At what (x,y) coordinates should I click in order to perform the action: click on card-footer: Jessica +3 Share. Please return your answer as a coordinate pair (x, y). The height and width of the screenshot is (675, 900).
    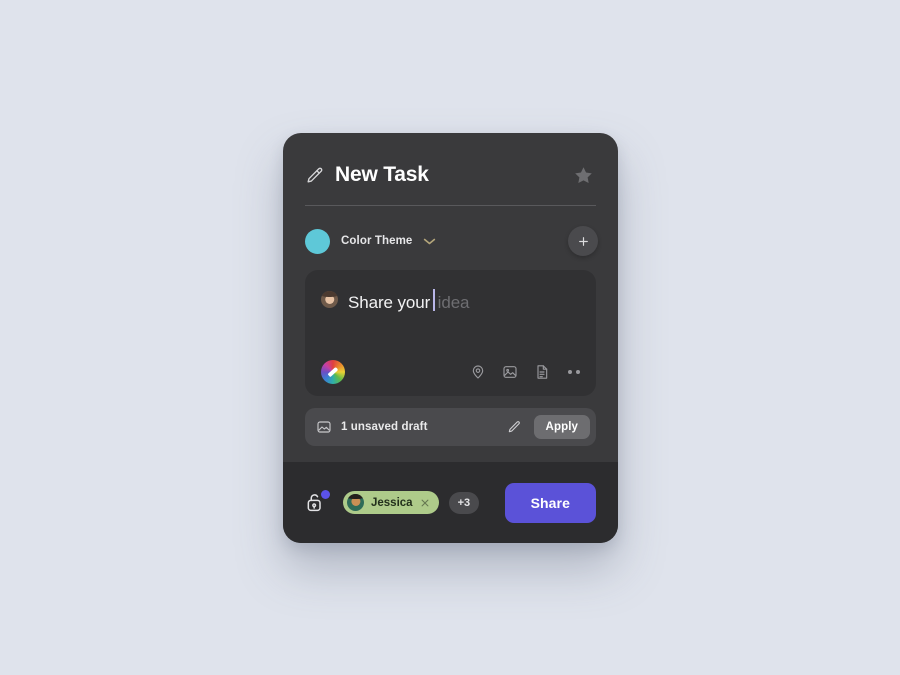
    Looking at the image, I should click on (450, 502).